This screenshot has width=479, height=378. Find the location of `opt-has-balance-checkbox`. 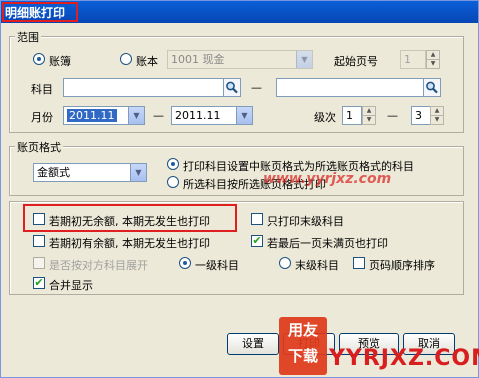

opt-has-balance-checkbox is located at coordinates (39, 241).